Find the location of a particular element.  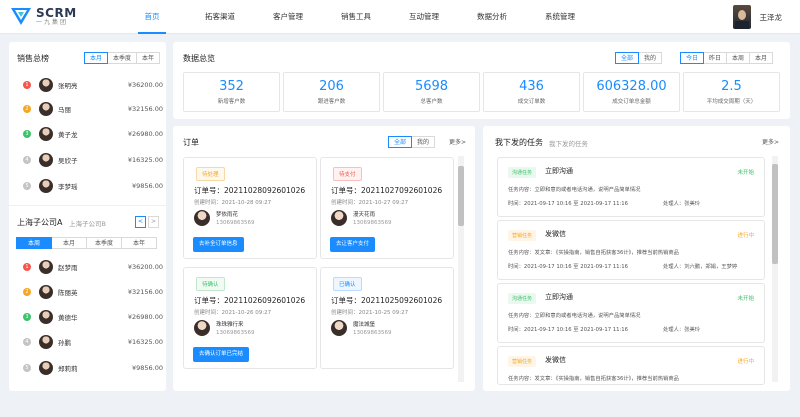

stat-new-customers: 352 新增客户数 is located at coordinates (231, 92).